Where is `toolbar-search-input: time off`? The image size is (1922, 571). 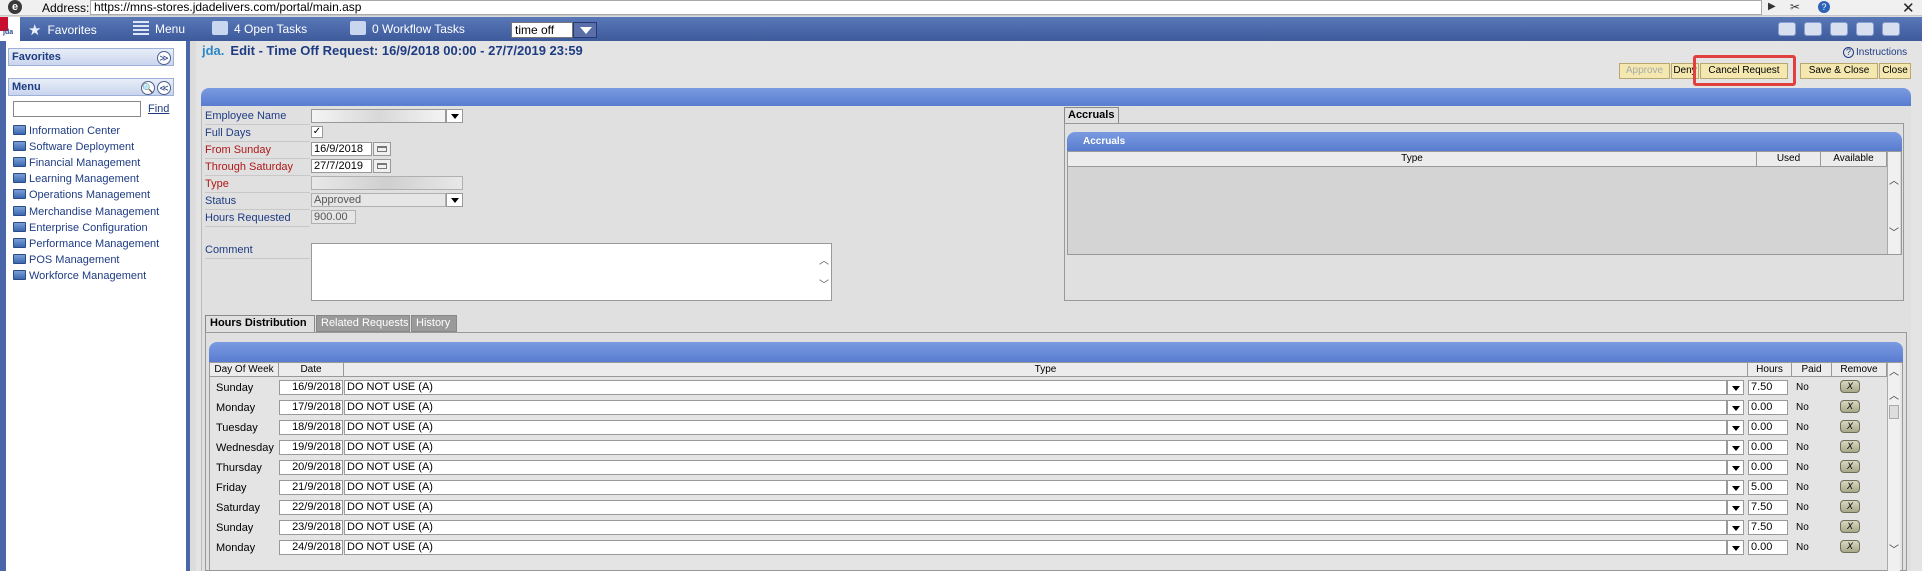 toolbar-search-input: time off is located at coordinates (542, 30).